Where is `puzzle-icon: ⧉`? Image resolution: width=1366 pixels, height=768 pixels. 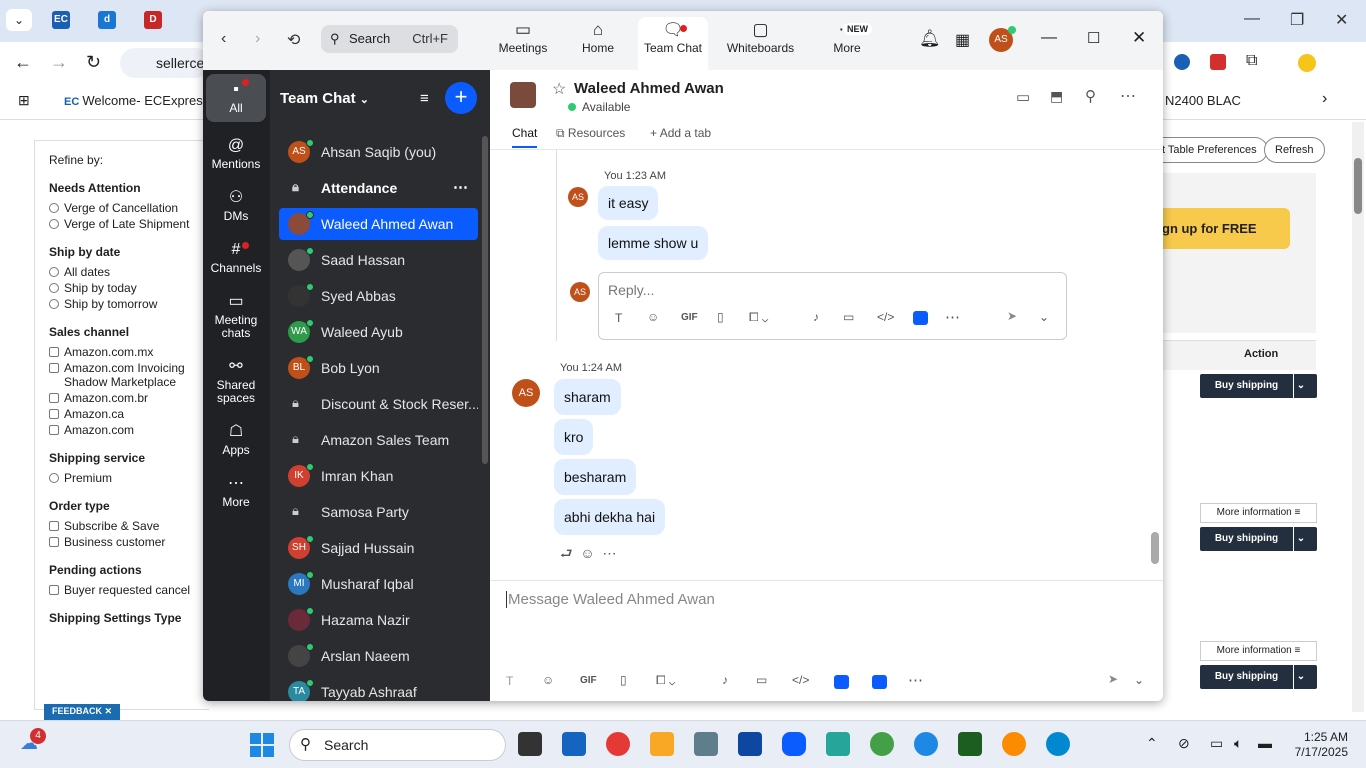 puzzle-icon: ⧉ is located at coordinates (1251, 61).